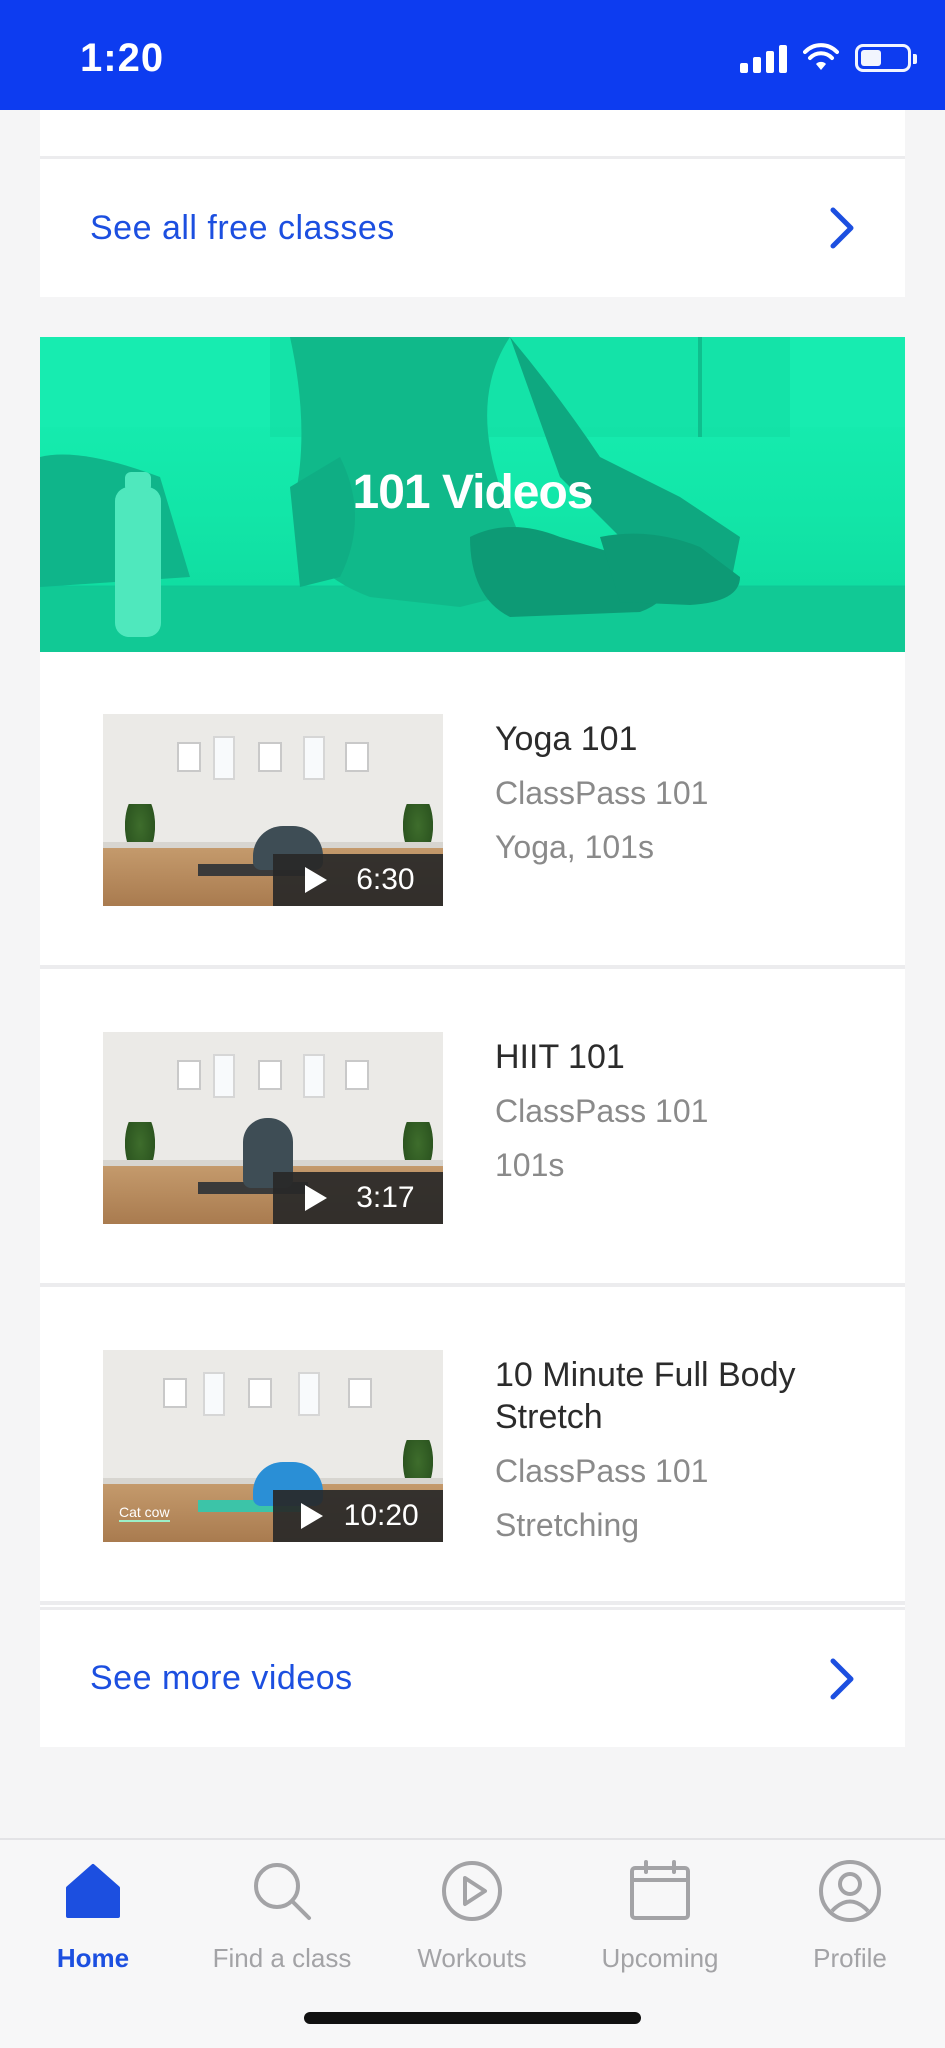  I want to click on play-duration-badge: 10:20, so click(358, 1516).